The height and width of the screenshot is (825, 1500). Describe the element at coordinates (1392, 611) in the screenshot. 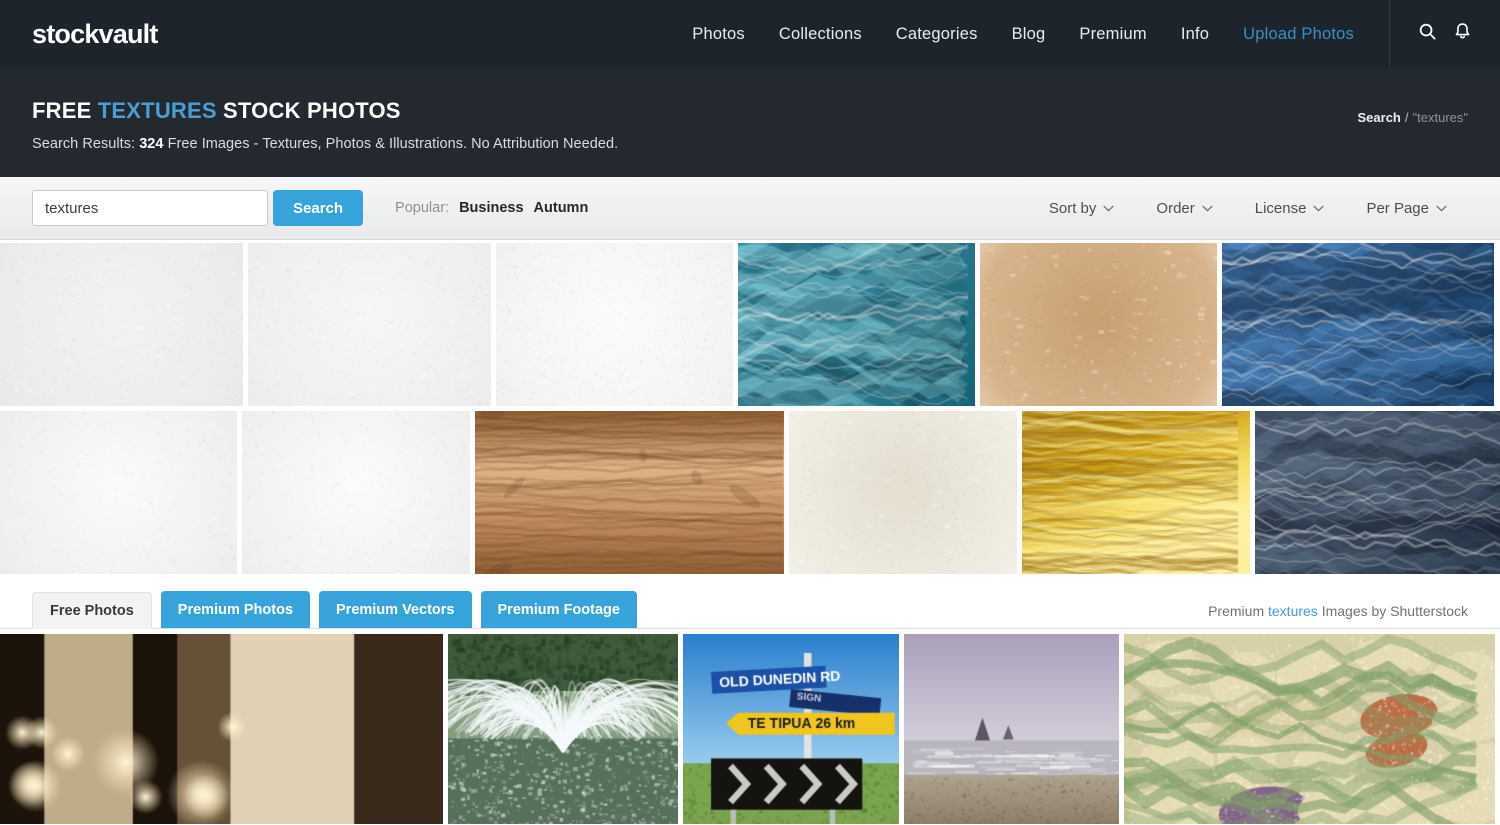

I see `note-suffix: Images by Shutterstock` at that location.